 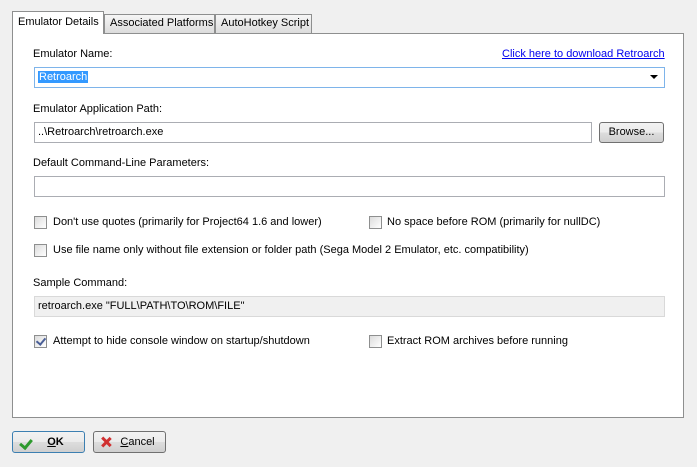 What do you see at coordinates (313, 132) in the screenshot?
I see `app-path-input: ..\Retroarch\retroarch.exe` at bounding box center [313, 132].